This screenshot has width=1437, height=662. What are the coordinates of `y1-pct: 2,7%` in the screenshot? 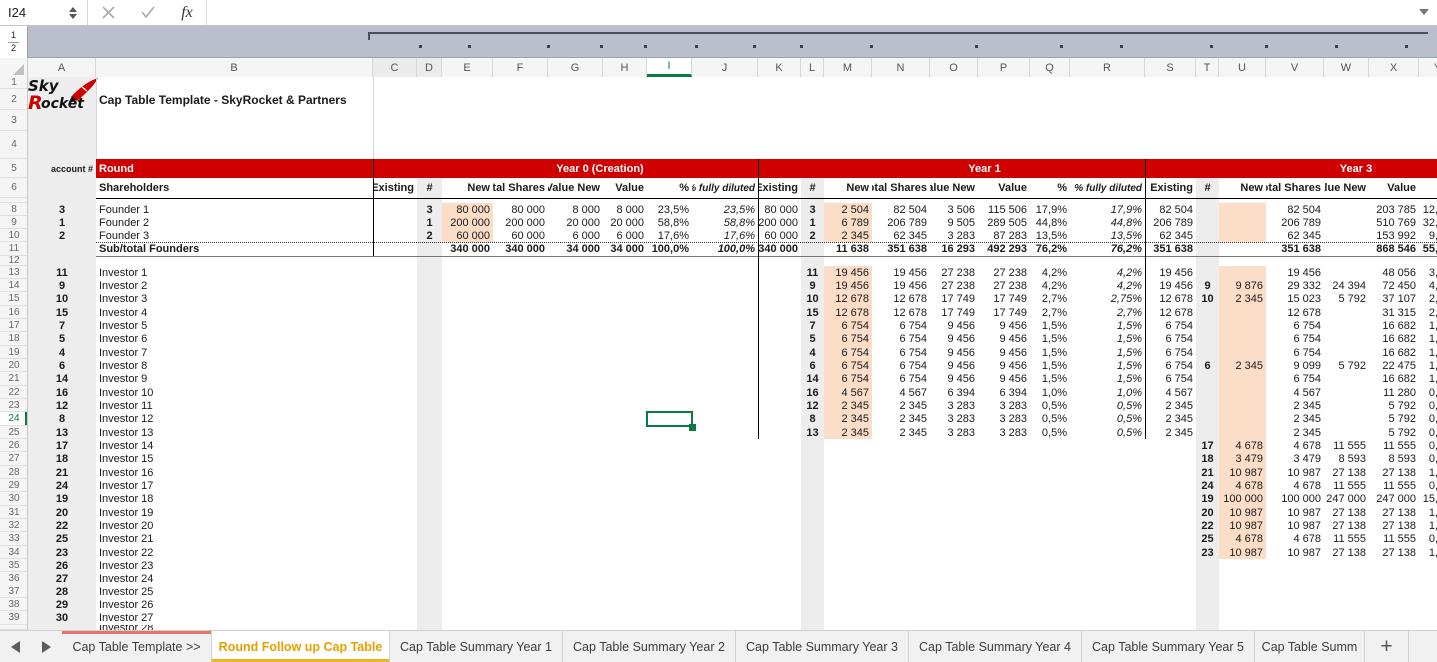 It's located at (1050, 299).